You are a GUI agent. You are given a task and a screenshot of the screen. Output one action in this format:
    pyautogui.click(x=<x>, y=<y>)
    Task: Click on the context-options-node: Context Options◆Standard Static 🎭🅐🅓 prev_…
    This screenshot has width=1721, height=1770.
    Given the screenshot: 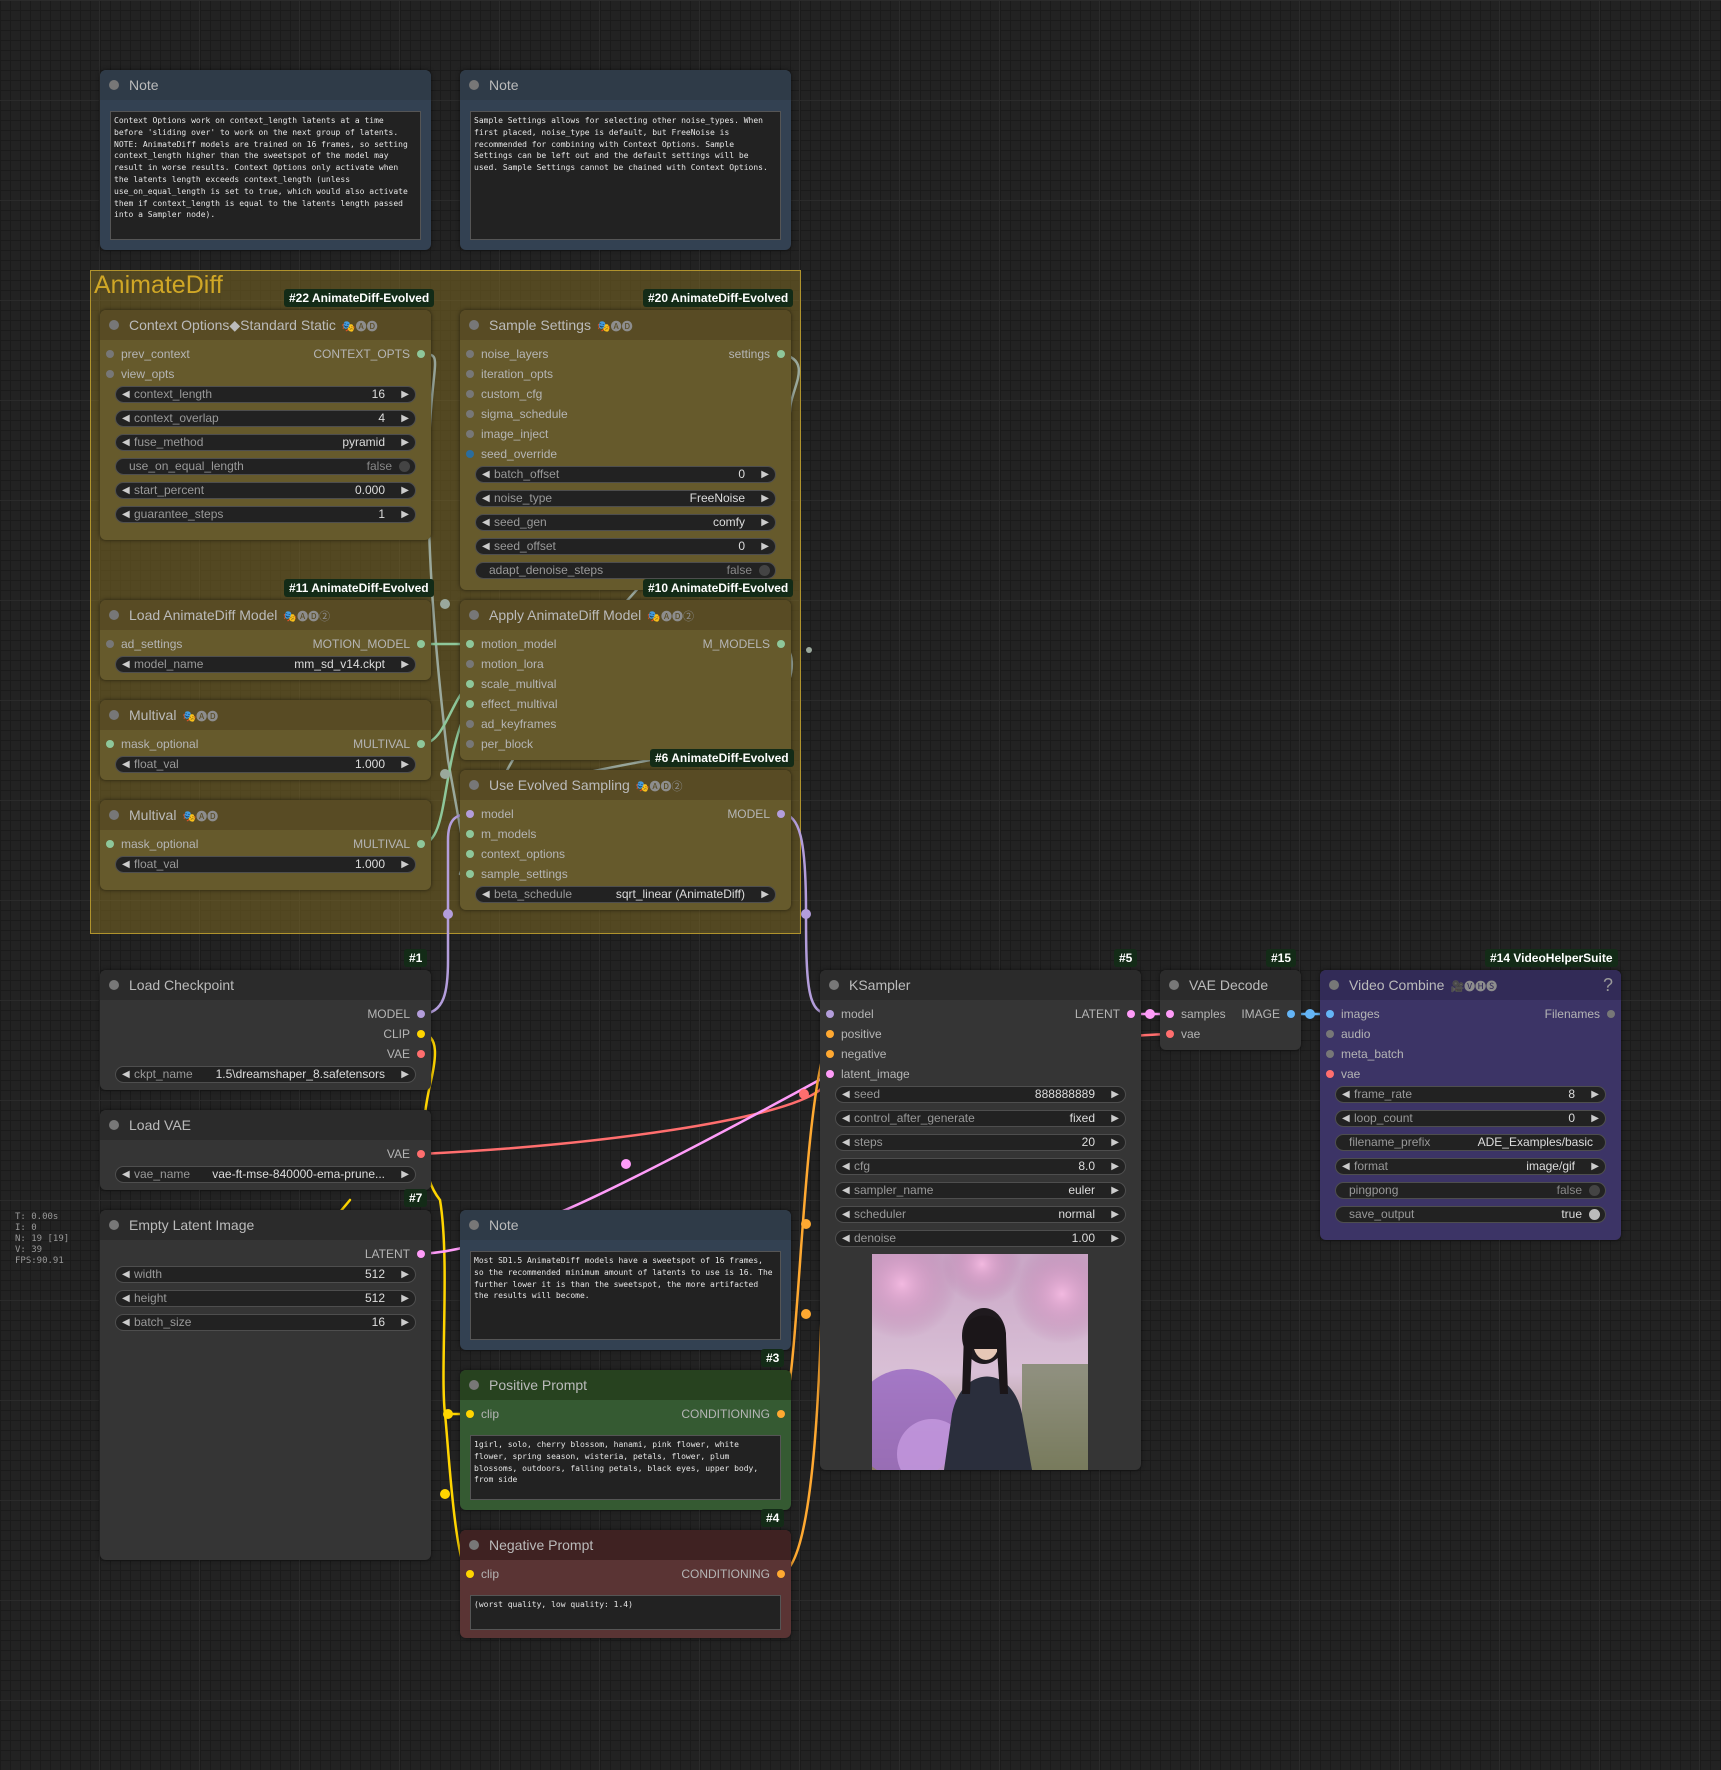 What is the action you would take?
    pyautogui.click(x=265, y=425)
    